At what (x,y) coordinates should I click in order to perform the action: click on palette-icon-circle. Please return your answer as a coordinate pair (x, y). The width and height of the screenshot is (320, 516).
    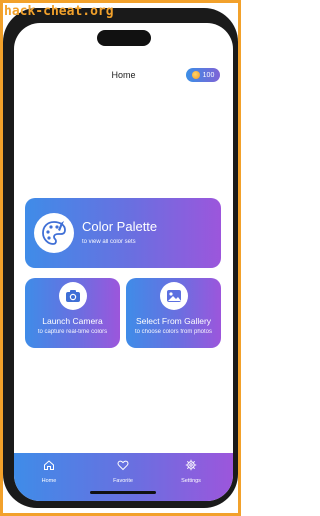
    Looking at the image, I should click on (54, 233).